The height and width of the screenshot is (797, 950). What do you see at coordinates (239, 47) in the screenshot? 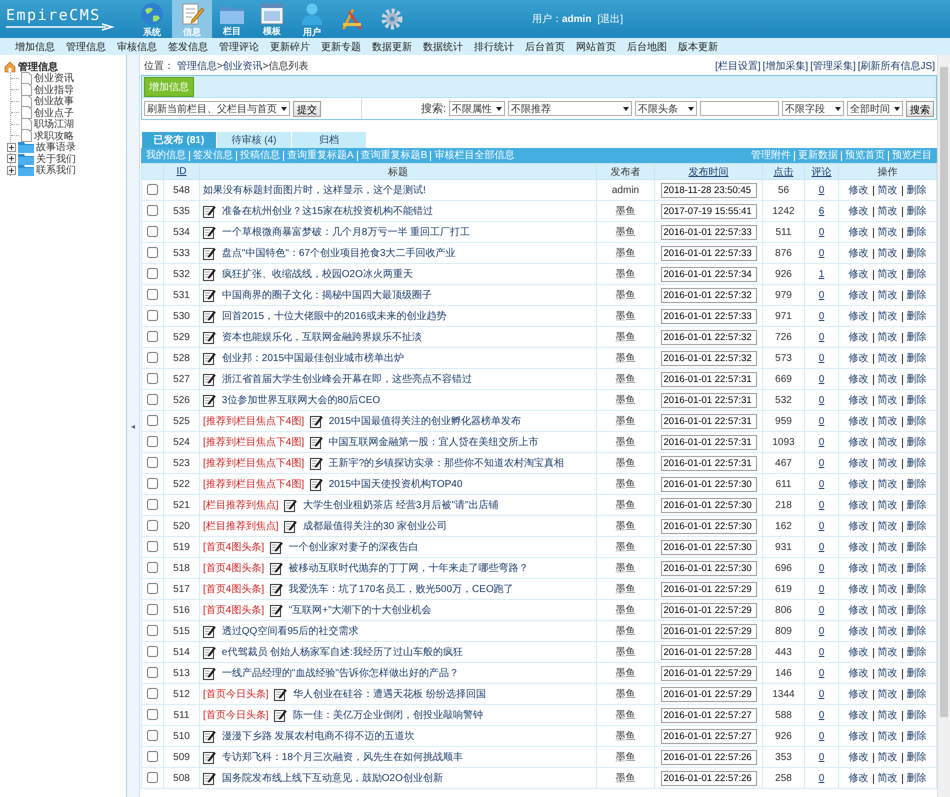
I see `menu-link: 管理评论` at bounding box center [239, 47].